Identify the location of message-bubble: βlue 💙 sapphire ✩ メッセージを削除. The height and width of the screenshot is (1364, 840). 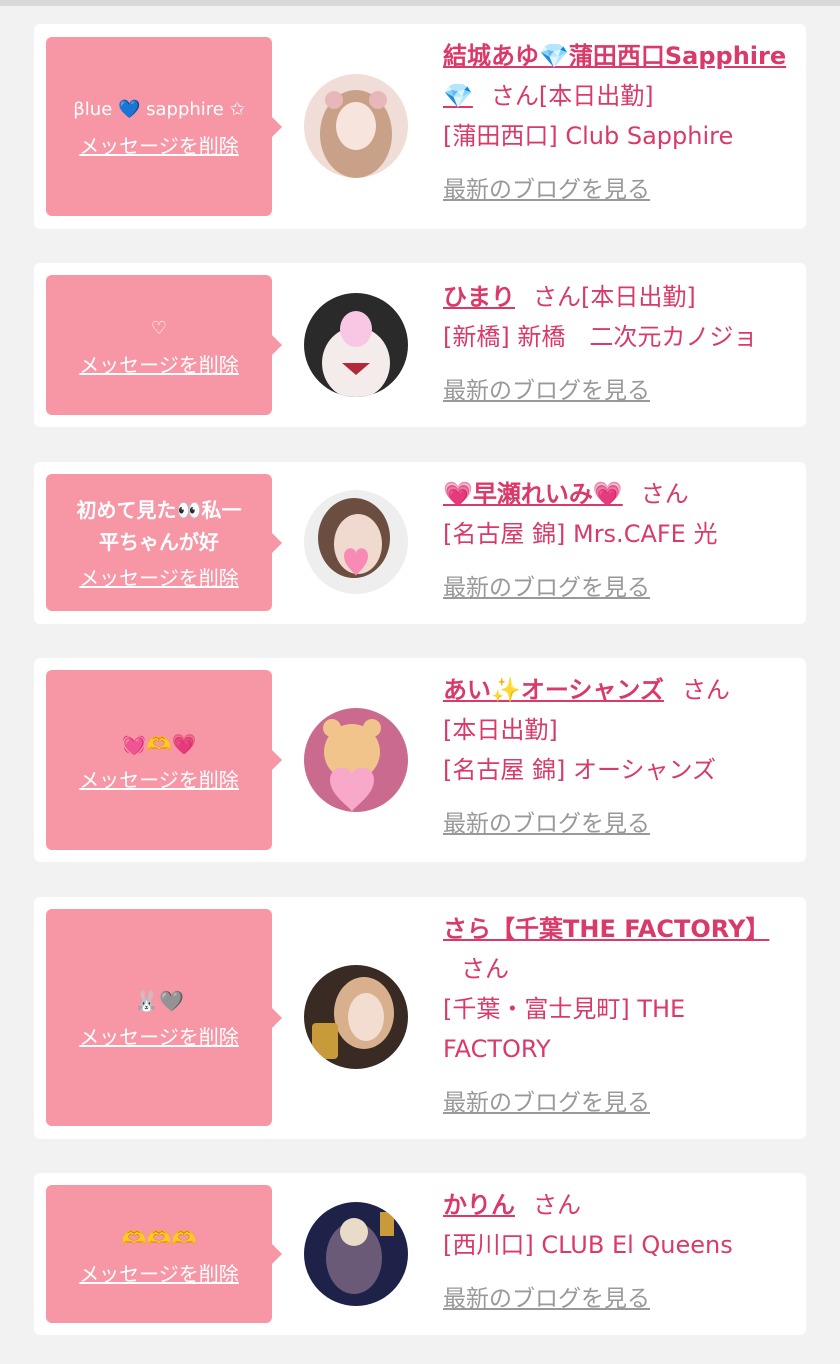
(164, 126).